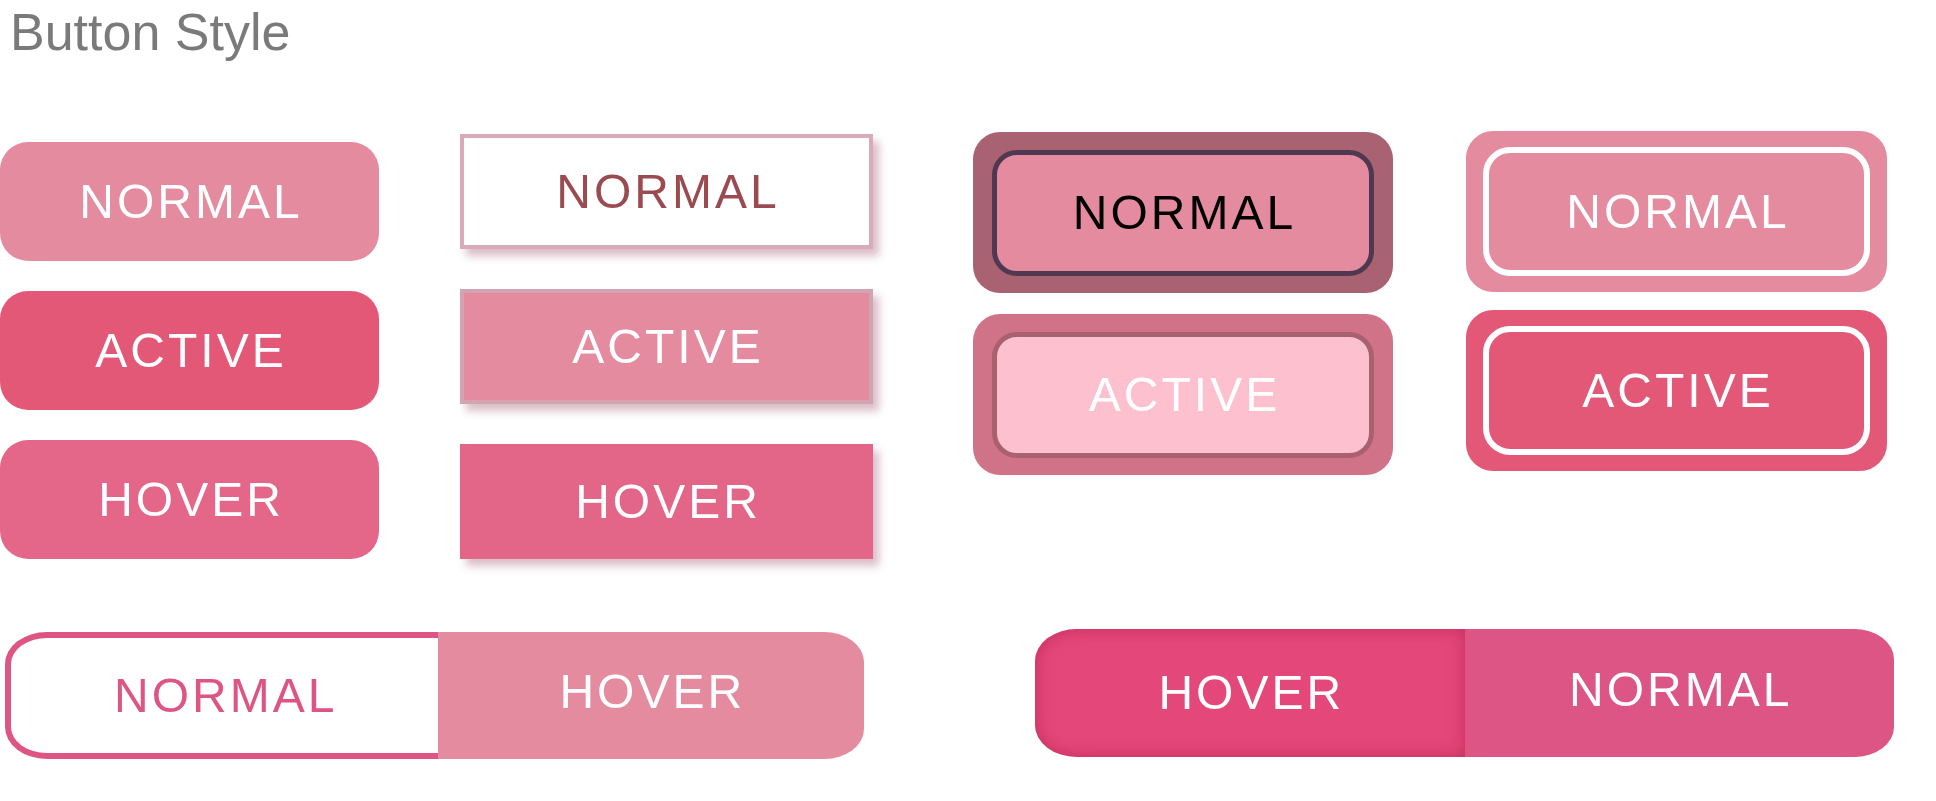 Image resolution: width=1936 pixels, height=801 pixels. I want to click on framed-button: ACTIVE, so click(1676, 390).